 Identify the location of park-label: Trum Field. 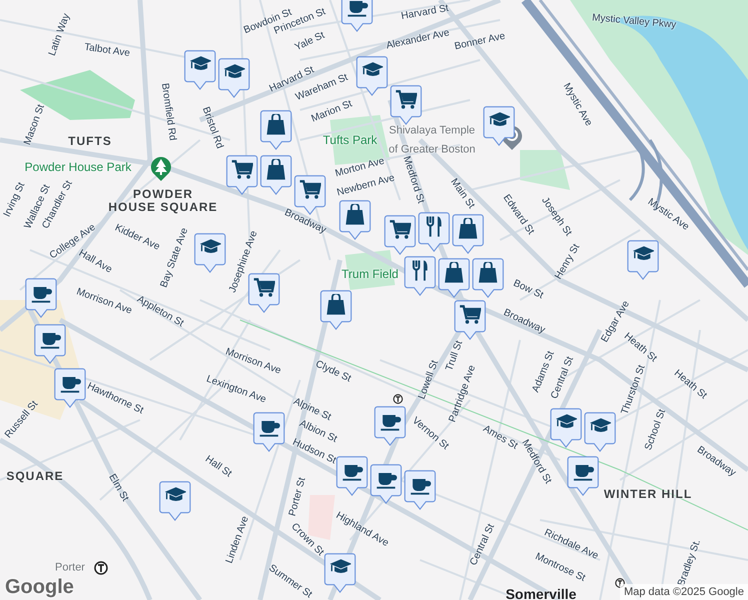
(370, 274).